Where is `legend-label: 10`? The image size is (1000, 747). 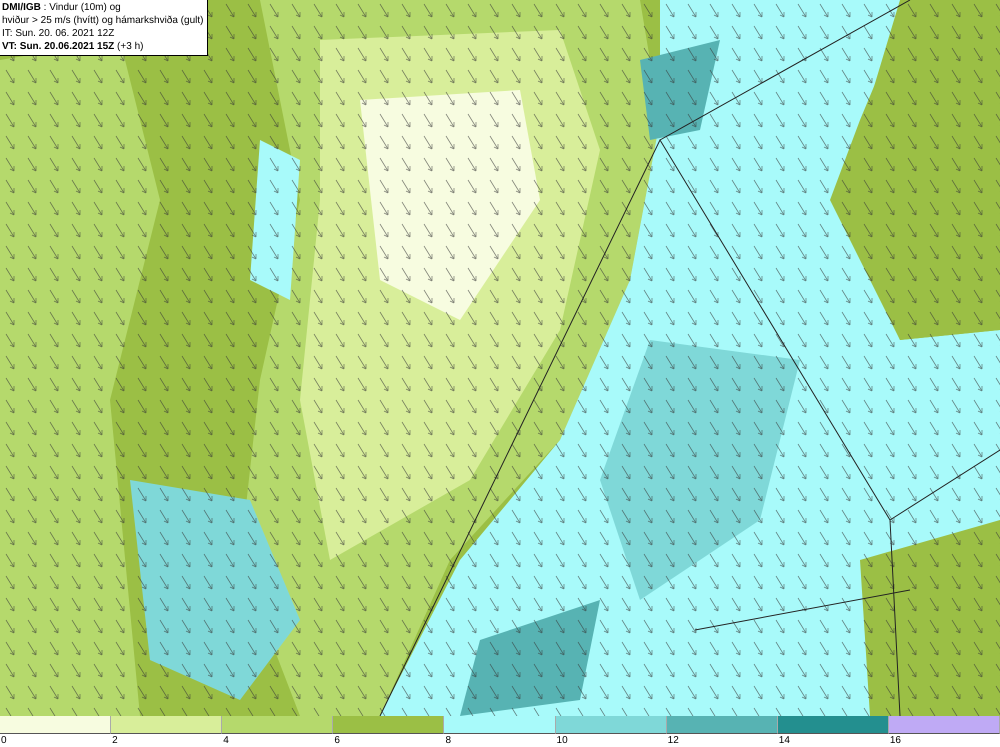 legend-label: 10 is located at coordinates (562, 740).